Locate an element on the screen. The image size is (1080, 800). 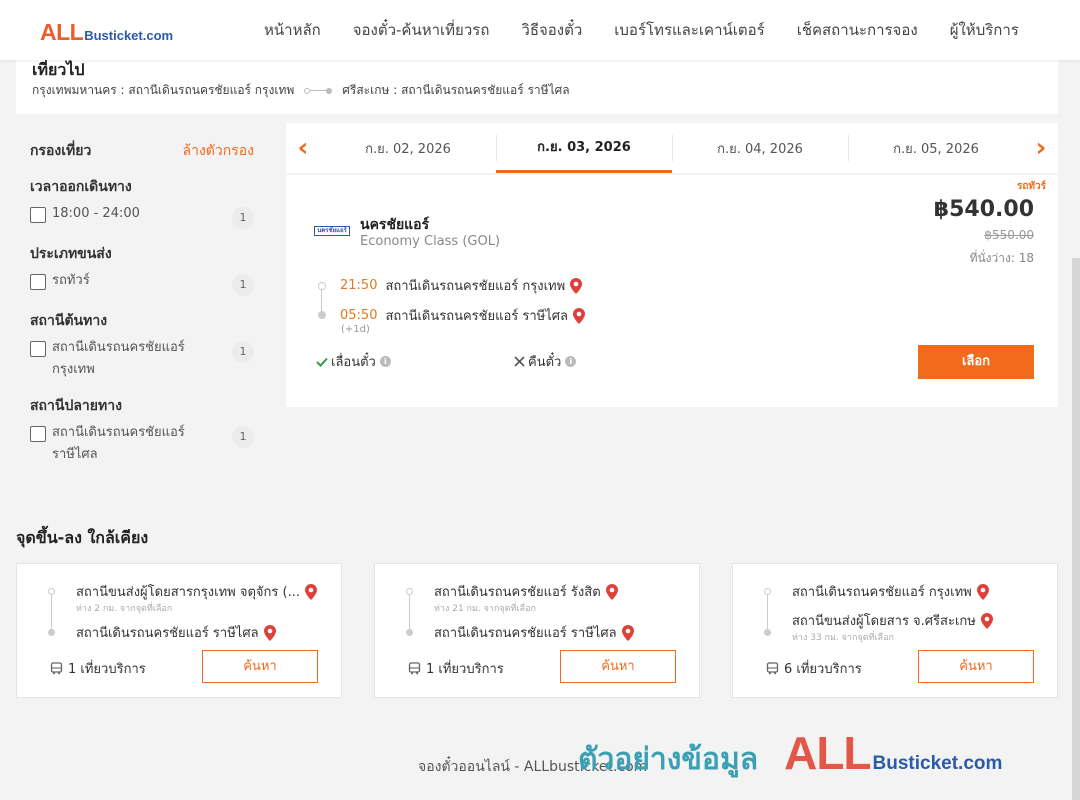
bus-class: Economy Class (GOL) is located at coordinates (430, 241).